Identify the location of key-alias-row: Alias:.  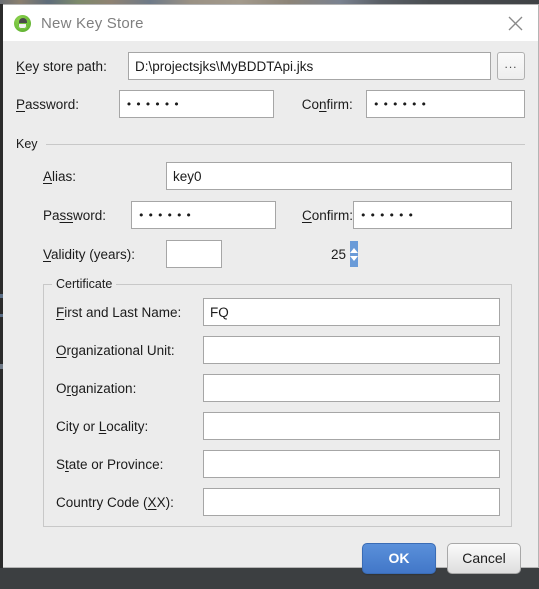
(284, 176).